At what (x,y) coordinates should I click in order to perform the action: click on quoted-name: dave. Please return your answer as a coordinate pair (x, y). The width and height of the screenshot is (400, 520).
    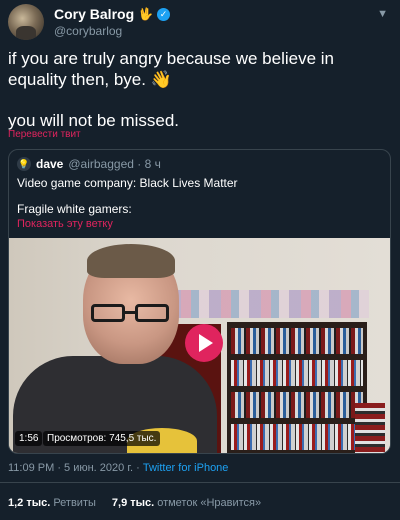
    Looking at the image, I should click on (50, 164).